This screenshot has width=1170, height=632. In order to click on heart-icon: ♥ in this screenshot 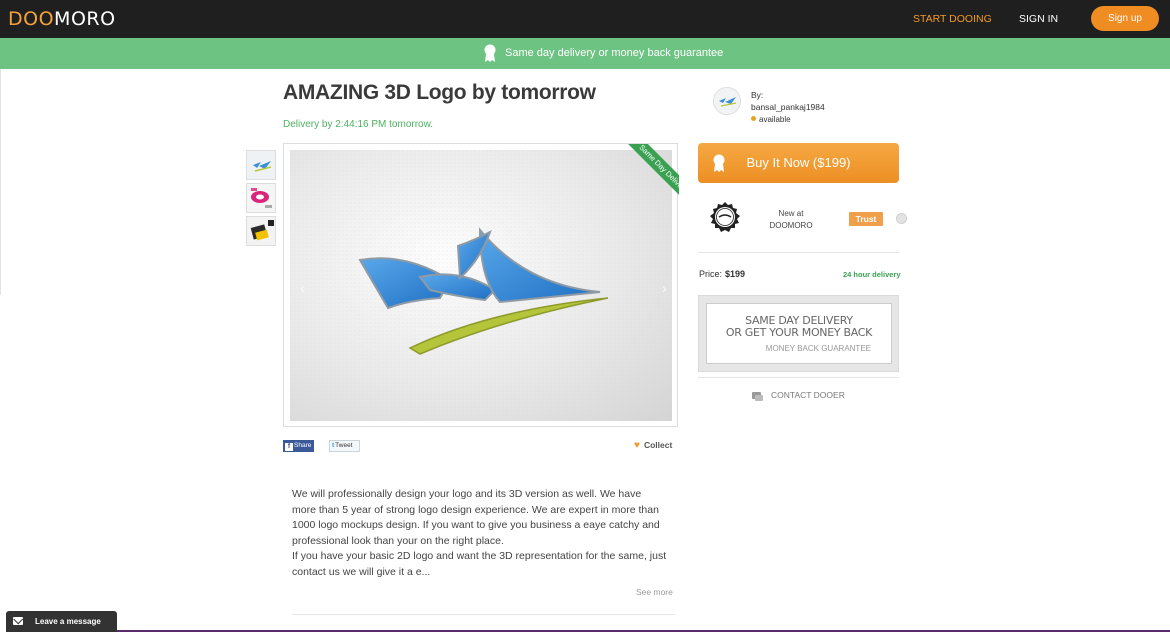, I will do `click(637, 445)`.